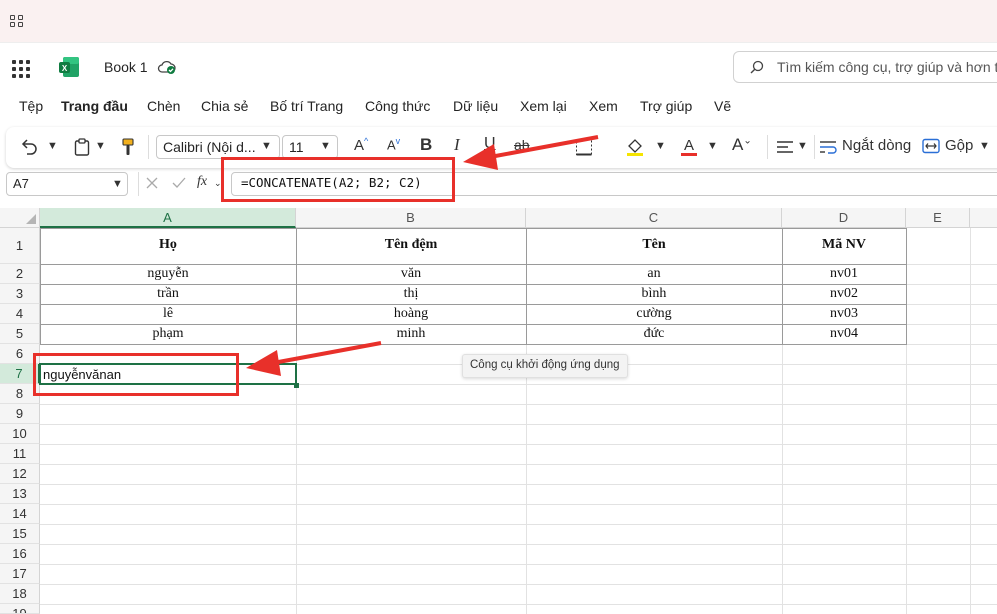 This screenshot has width=997, height=614. What do you see at coordinates (544, 147) in the screenshot?
I see `formula-arrow-shaft` at bounding box center [544, 147].